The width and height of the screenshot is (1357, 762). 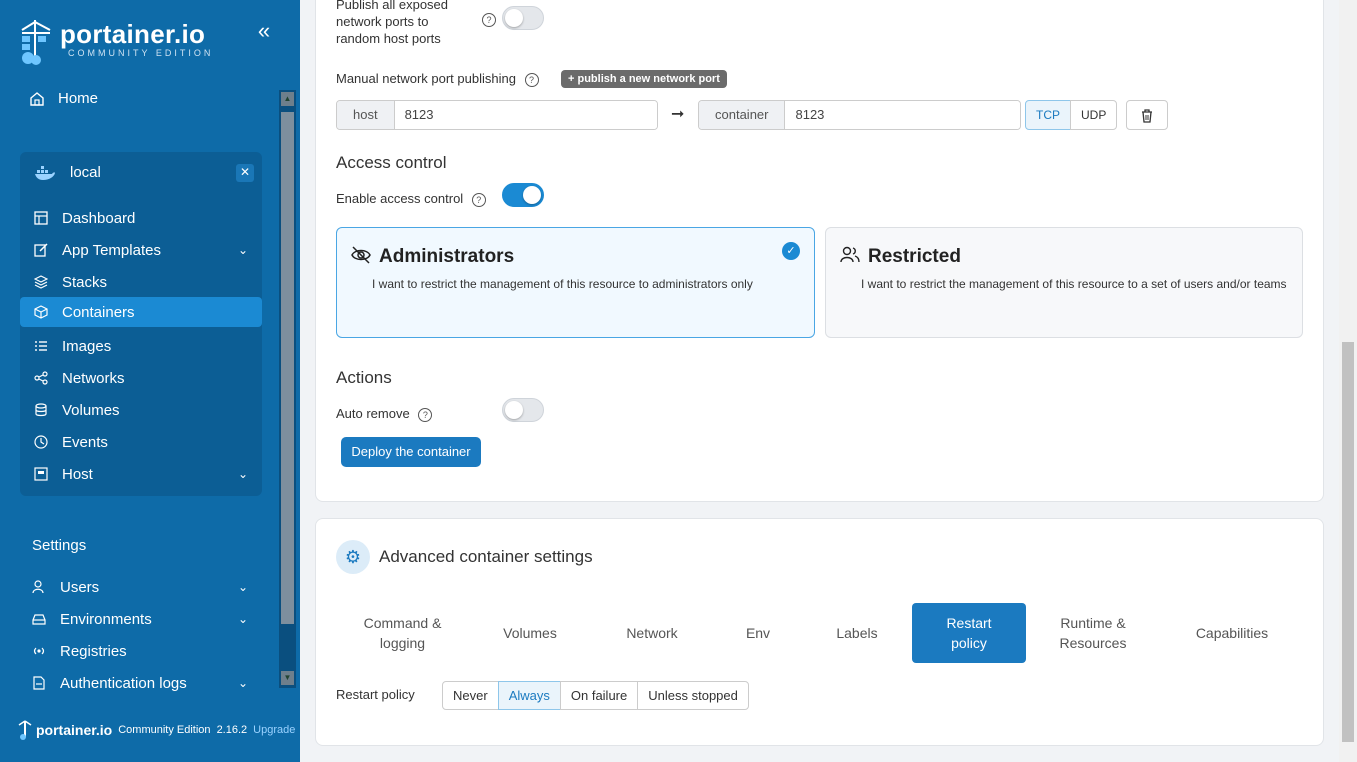 I want to click on sidebar-item-app-templates: App Templates ⌄, so click(x=141, y=250).